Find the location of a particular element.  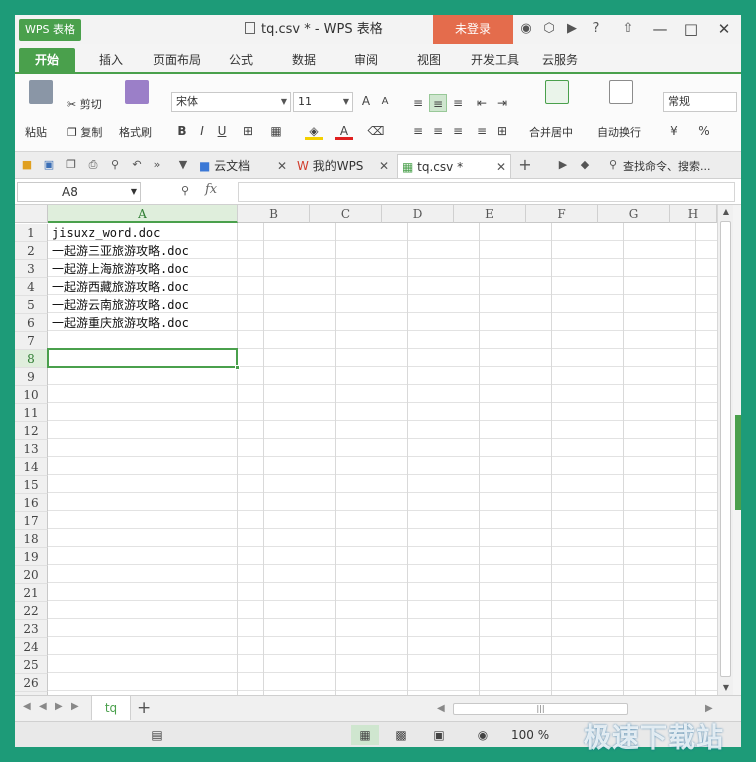

vertical-scrollbar: ▲ ▼ is located at coordinates (725, 450).